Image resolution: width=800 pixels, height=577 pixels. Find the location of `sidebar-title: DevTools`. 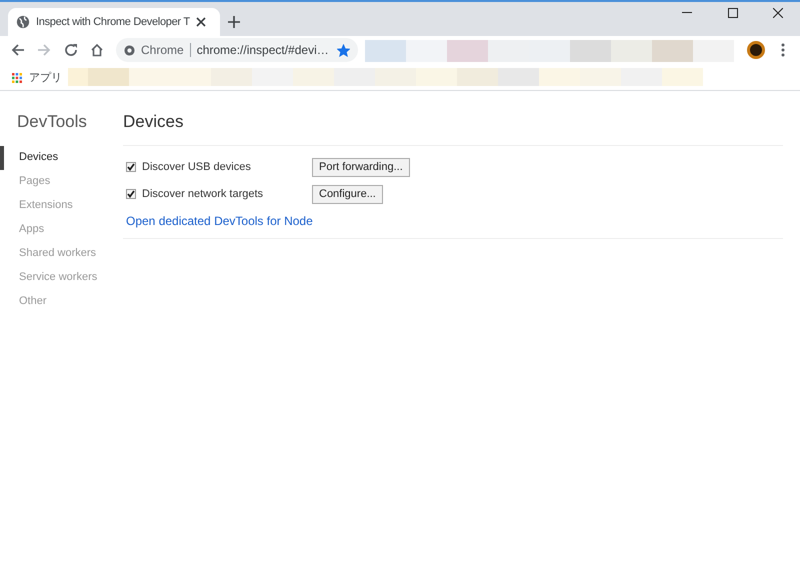

sidebar-title: DevTools is located at coordinates (52, 122).